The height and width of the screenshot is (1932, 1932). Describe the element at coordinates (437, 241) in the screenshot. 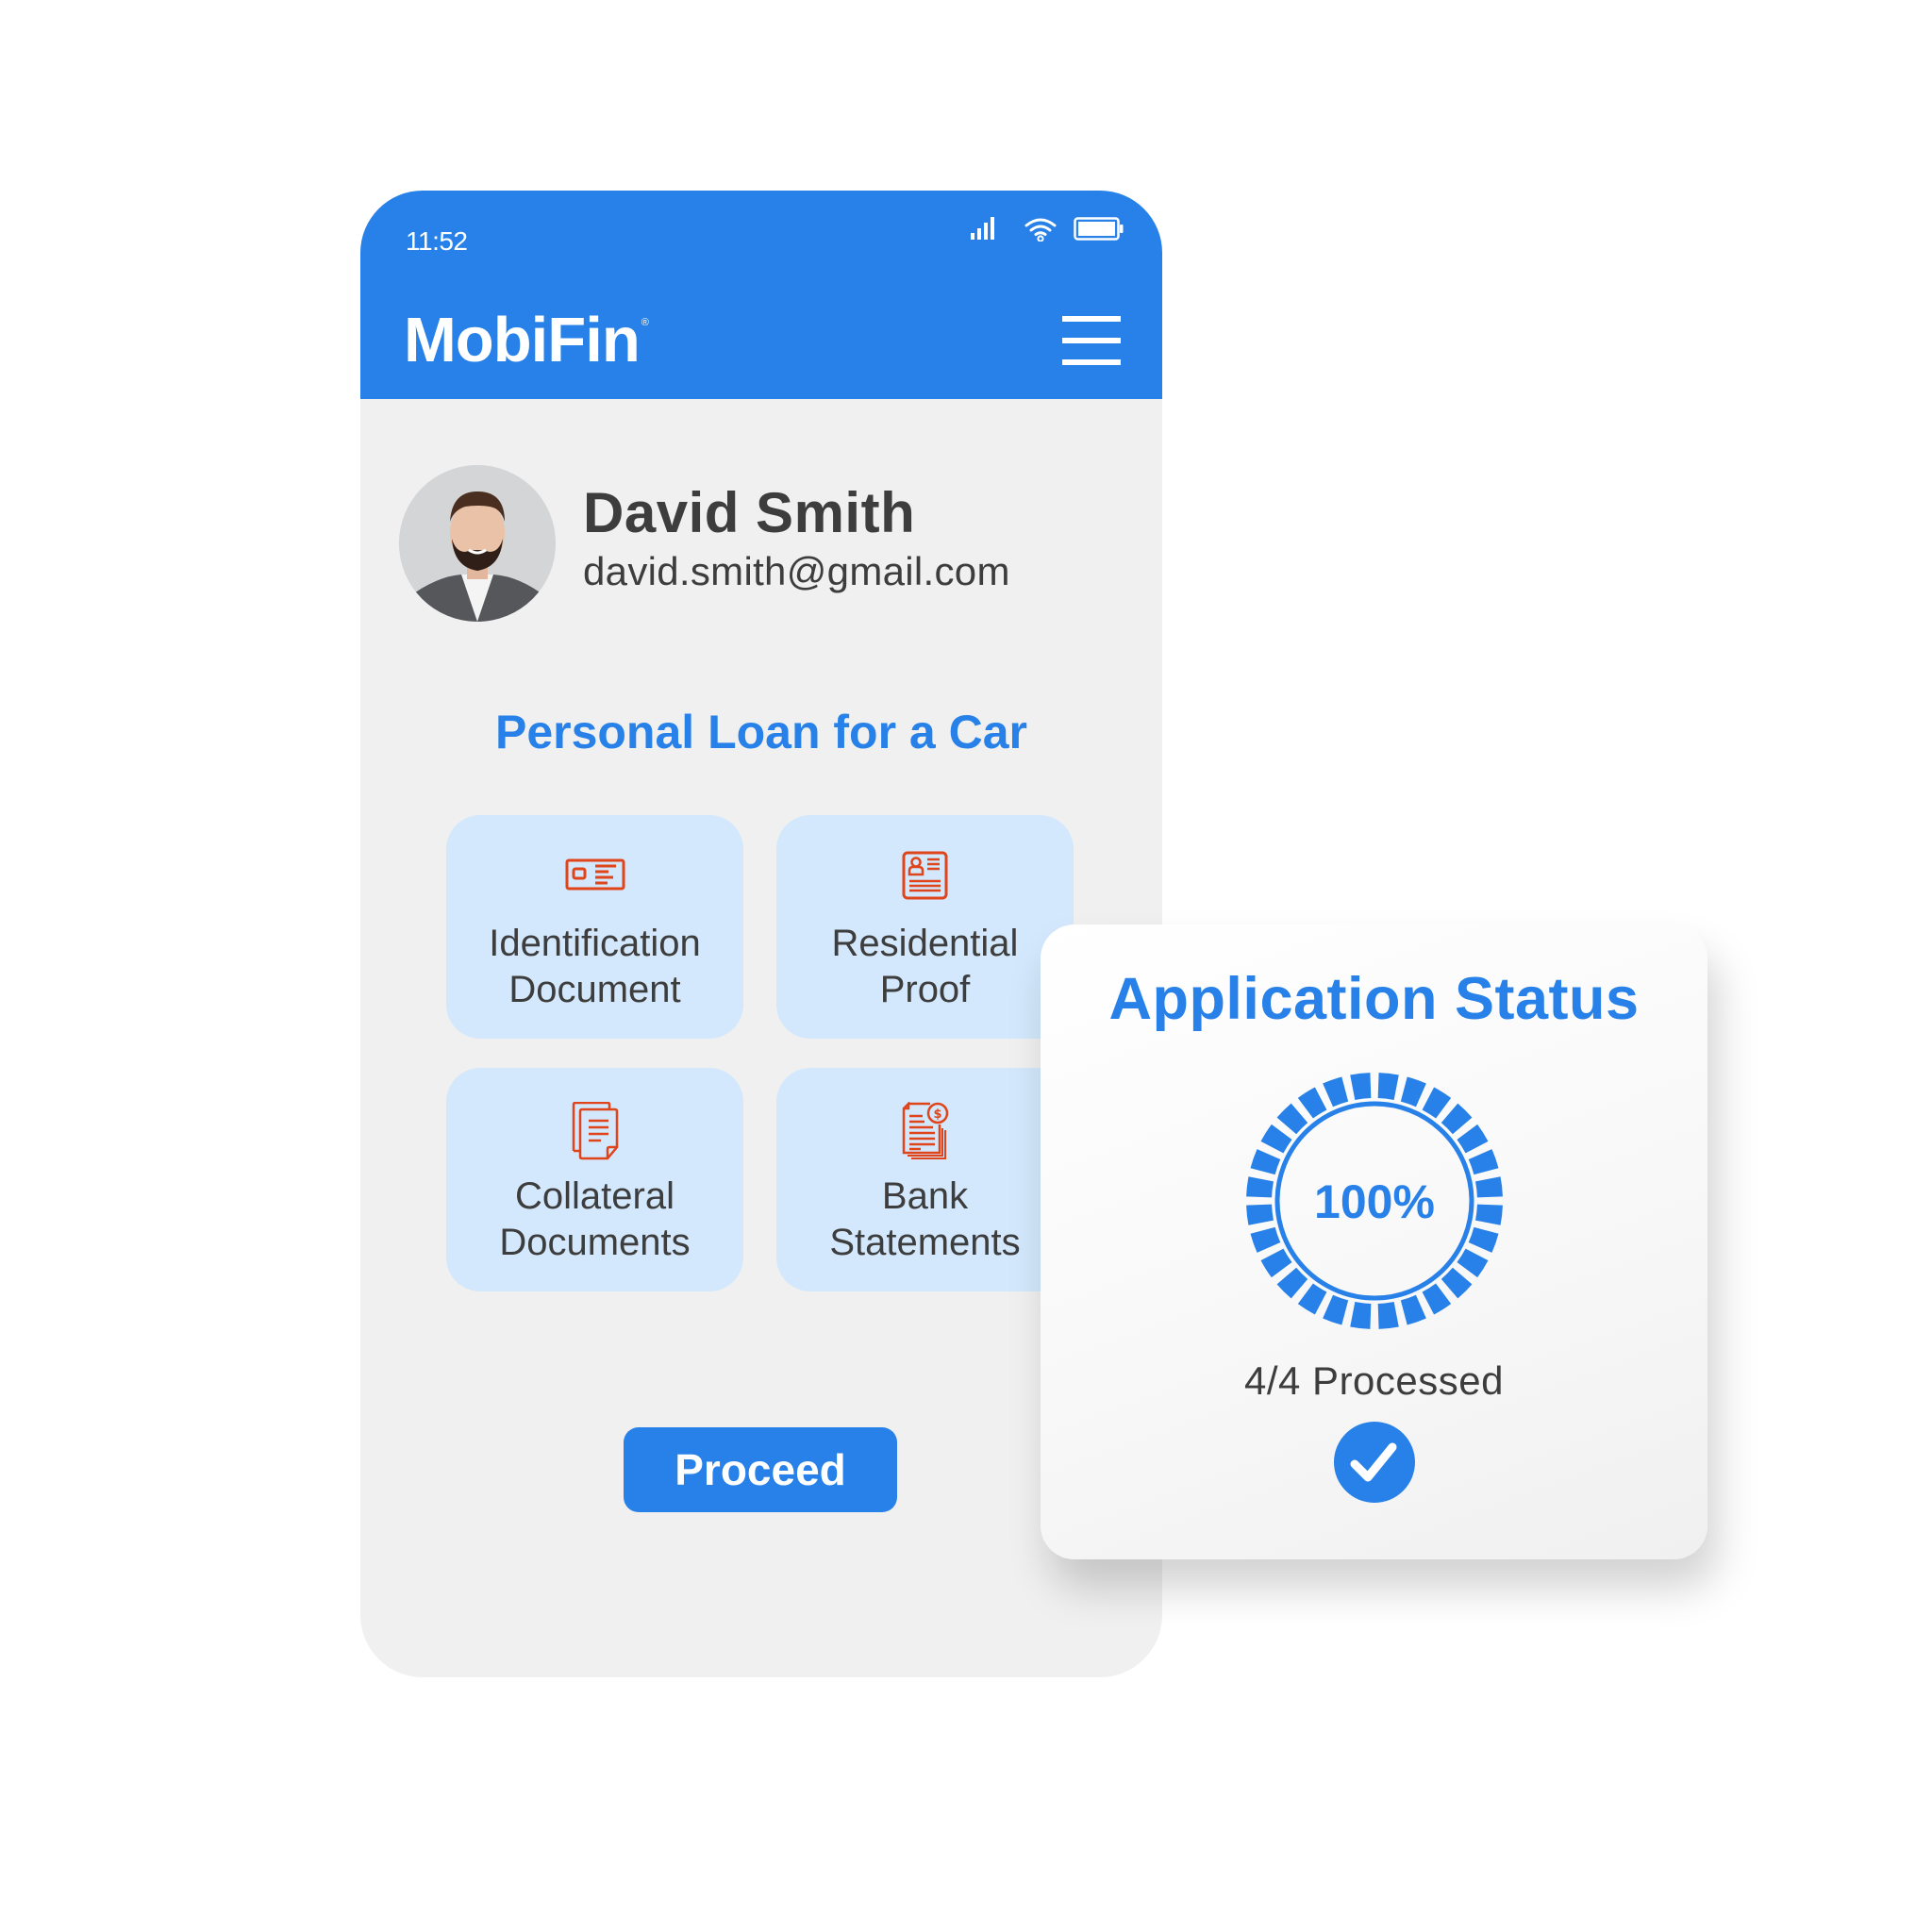

I see `status-time: 11:52` at that location.